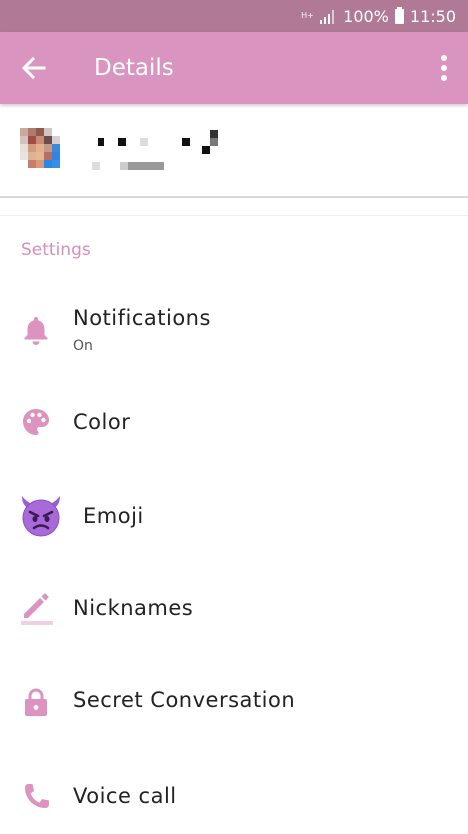 This screenshot has width=468, height=834. What do you see at coordinates (432, 16) in the screenshot?
I see `clock: 11:50` at bounding box center [432, 16].